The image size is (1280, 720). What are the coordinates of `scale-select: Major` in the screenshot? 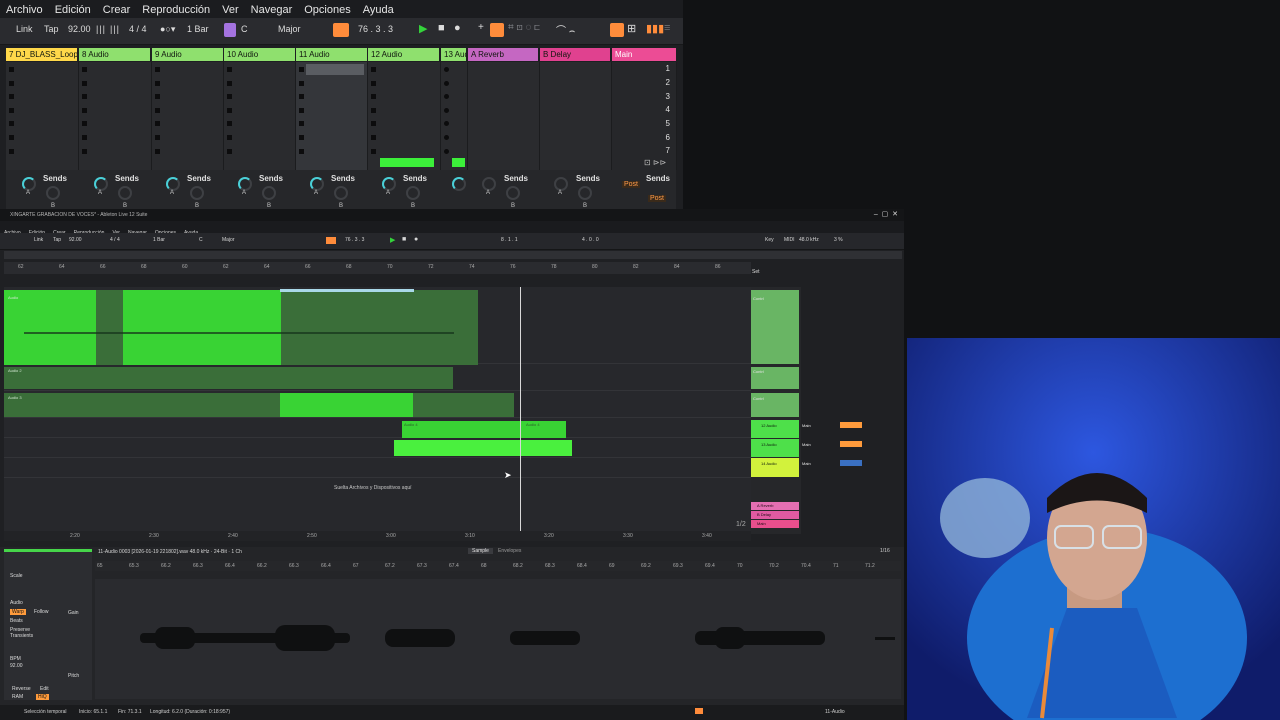 It's located at (228, 240).